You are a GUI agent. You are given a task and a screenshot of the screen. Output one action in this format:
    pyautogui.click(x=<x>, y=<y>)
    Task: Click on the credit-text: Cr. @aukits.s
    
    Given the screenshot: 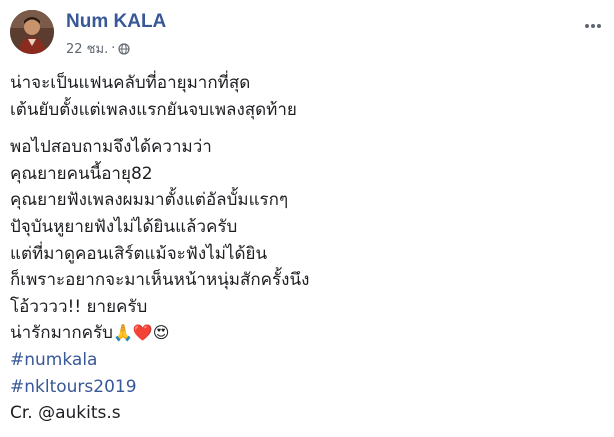 What is the action you would take?
    pyautogui.click(x=65, y=413)
    